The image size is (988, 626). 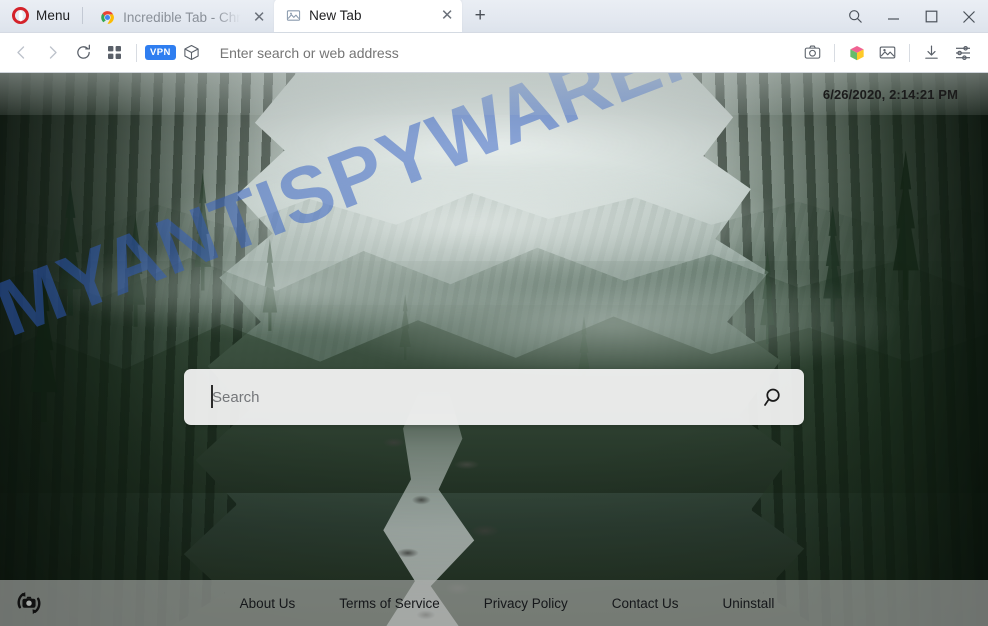 I want to click on search-box, so click(x=494, y=397).